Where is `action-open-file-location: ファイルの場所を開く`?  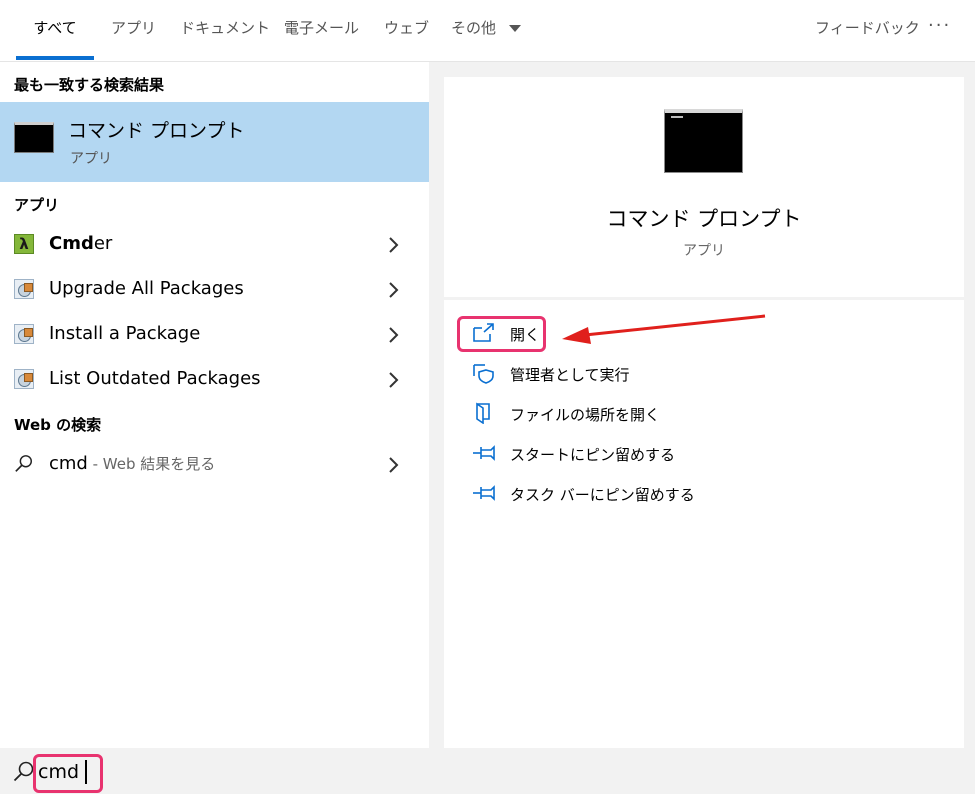
action-open-file-location: ファイルの場所を開く is located at coordinates (622, 413).